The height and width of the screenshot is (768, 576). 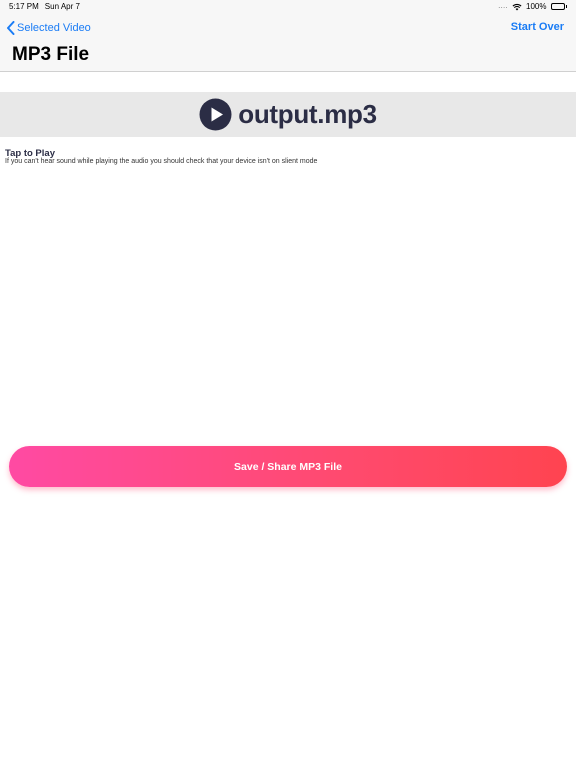 What do you see at coordinates (24, 6) in the screenshot?
I see `status-time: 5:17 PM` at bounding box center [24, 6].